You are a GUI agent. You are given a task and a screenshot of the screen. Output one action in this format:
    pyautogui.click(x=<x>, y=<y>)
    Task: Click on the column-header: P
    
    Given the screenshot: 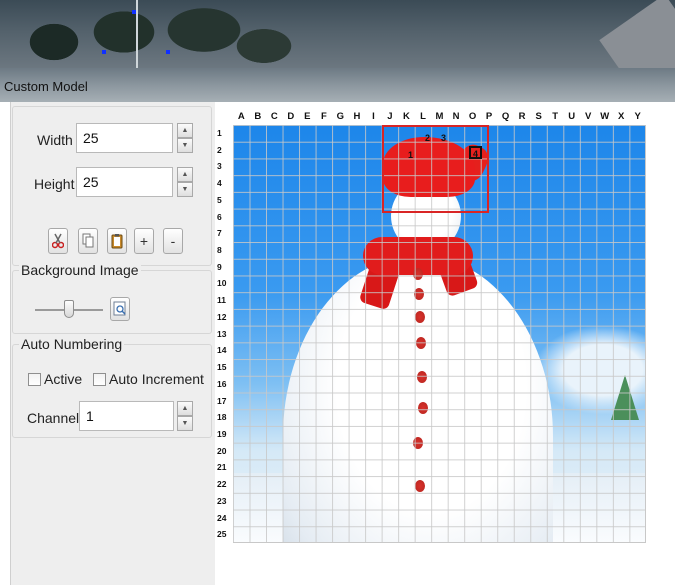 What is the action you would take?
    pyautogui.click(x=489, y=116)
    